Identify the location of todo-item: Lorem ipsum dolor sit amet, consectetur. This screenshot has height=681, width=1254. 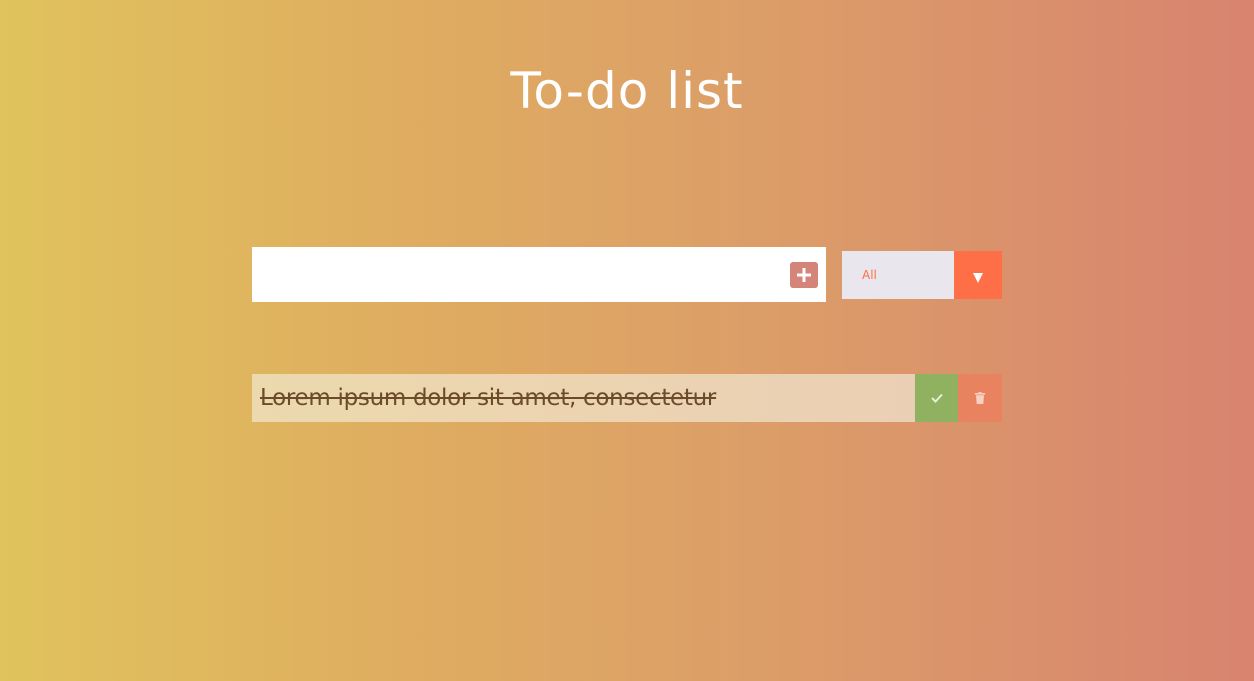
(627, 398).